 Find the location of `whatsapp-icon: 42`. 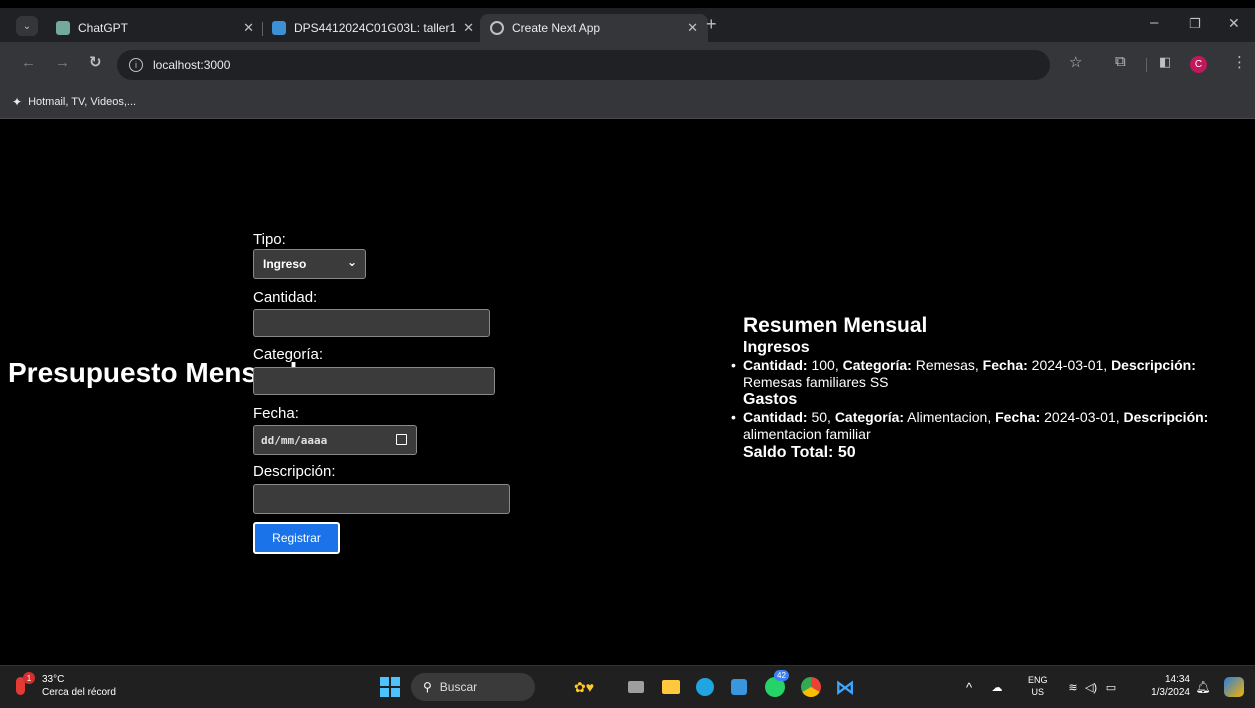

whatsapp-icon: 42 is located at coordinates (775, 685).